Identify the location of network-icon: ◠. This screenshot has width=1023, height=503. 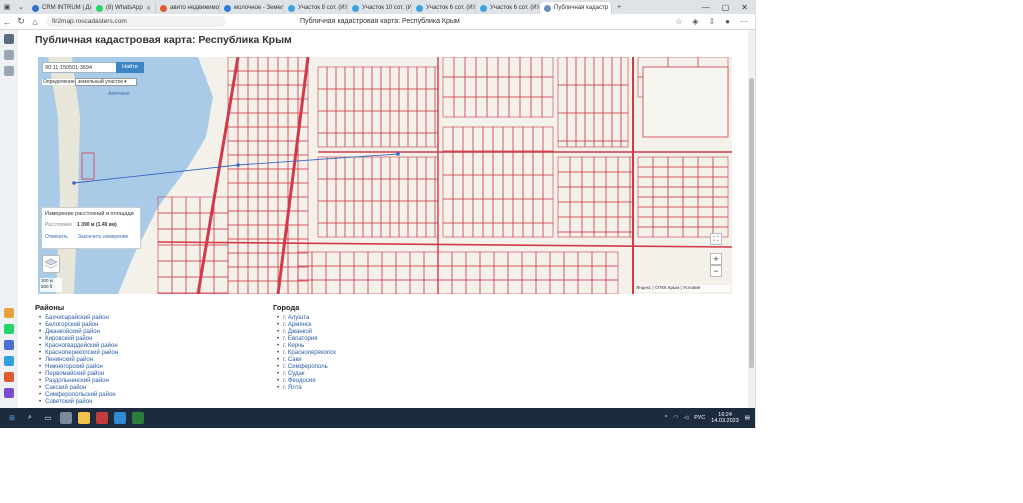
(675, 418).